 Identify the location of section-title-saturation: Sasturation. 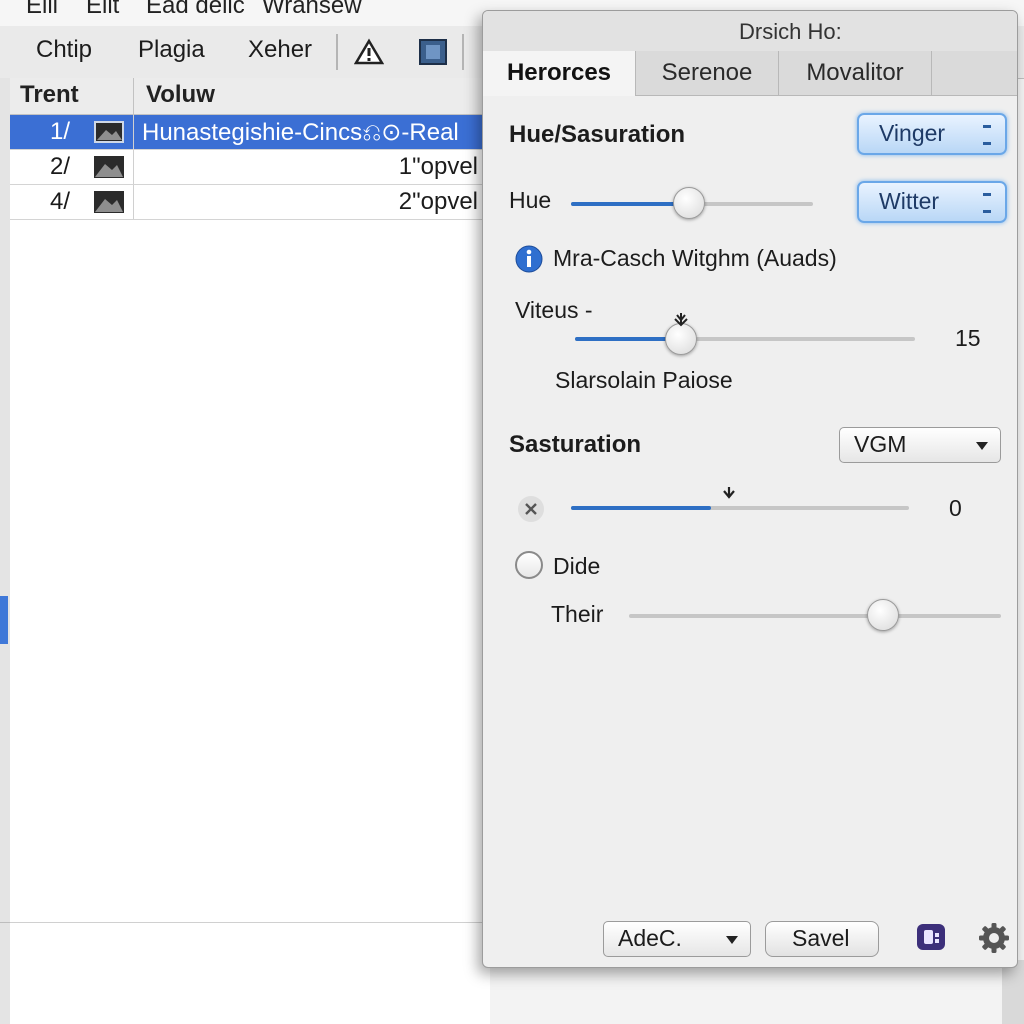
(575, 444).